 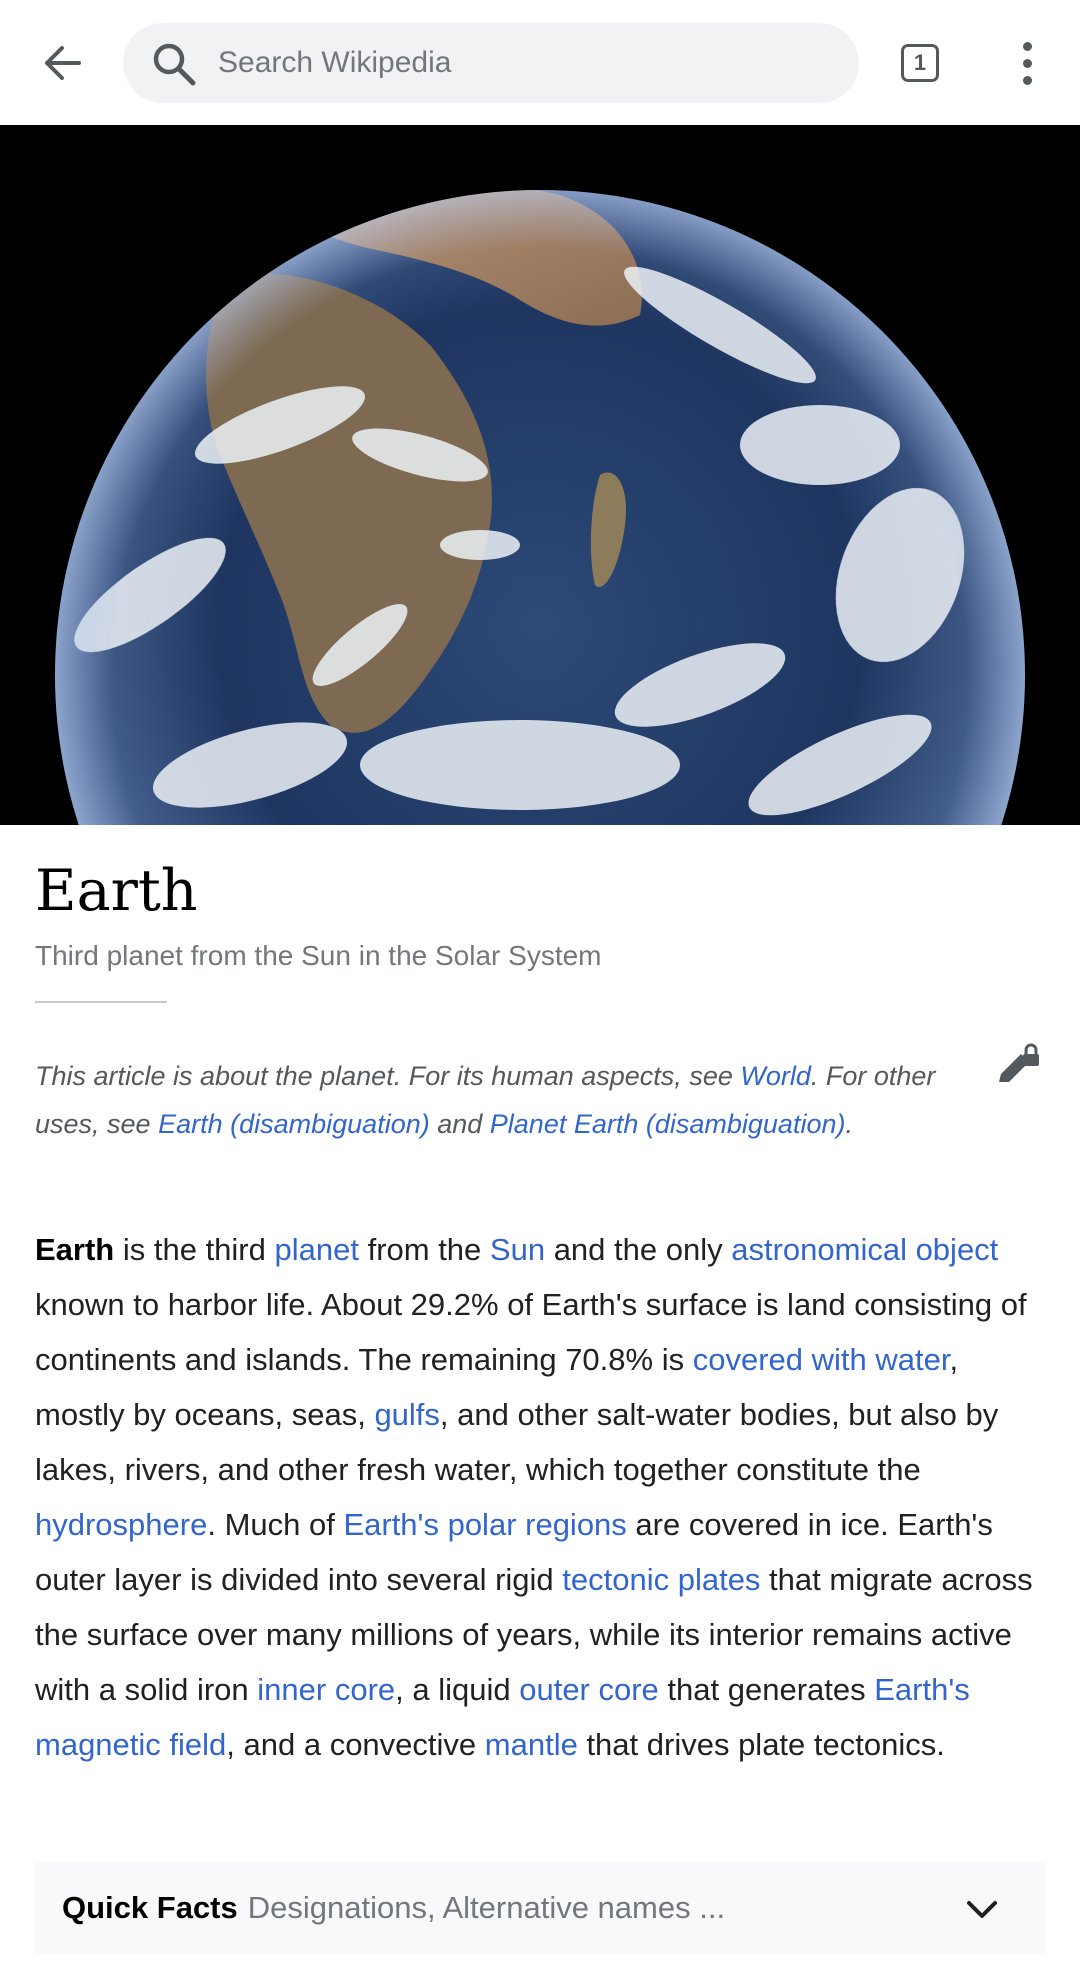 I want to click on search-bar, so click(x=491, y=63).